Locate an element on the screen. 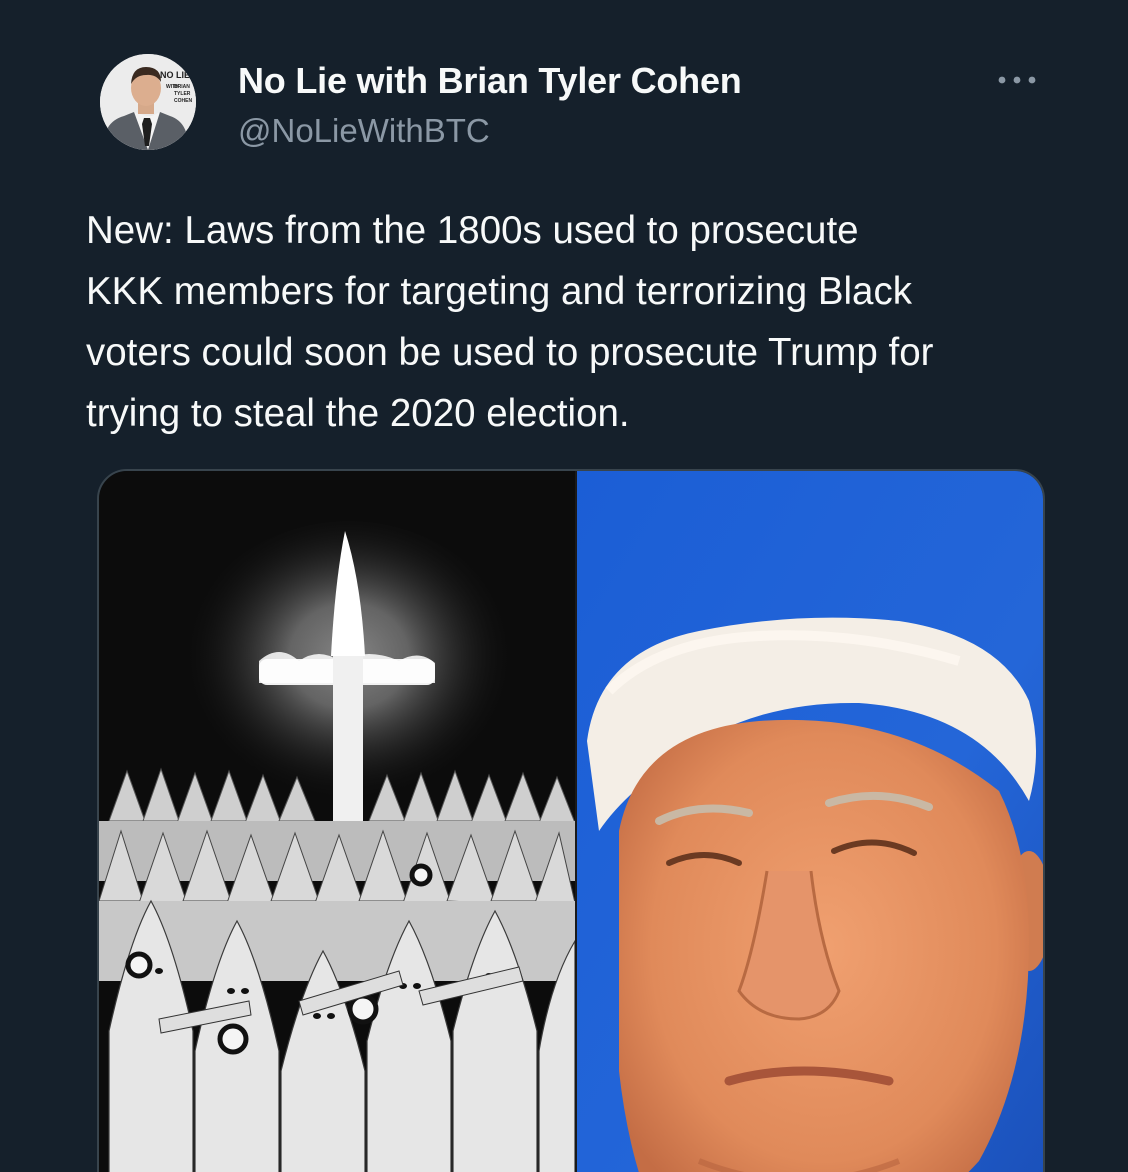 The width and height of the screenshot is (1128, 1172). avatar-logo-line-1: NO LIE is located at coordinates (175, 75).